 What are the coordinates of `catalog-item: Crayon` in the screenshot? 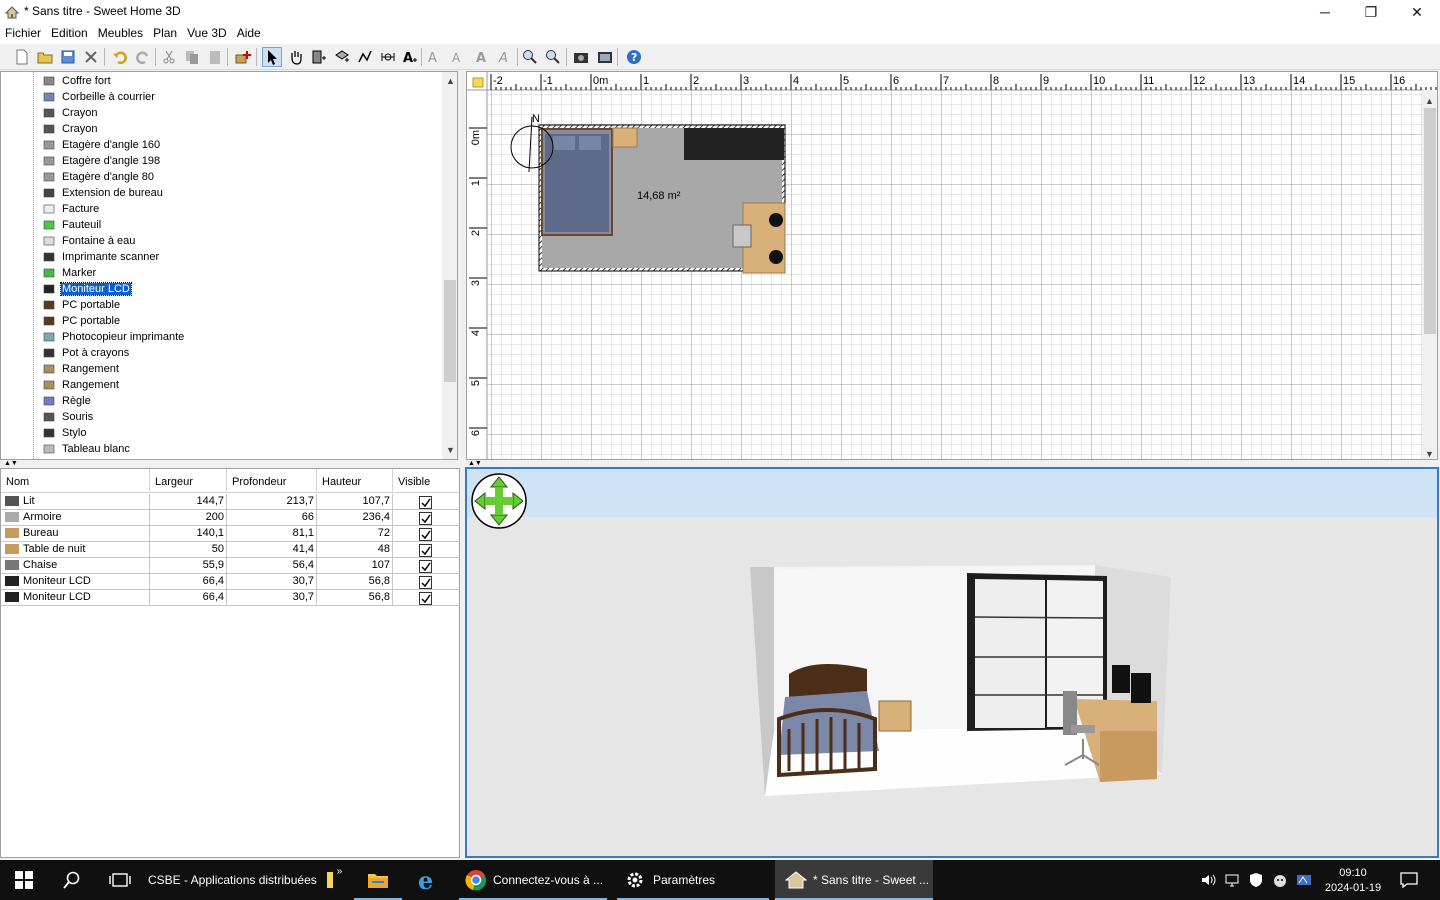 It's located at (69, 113).